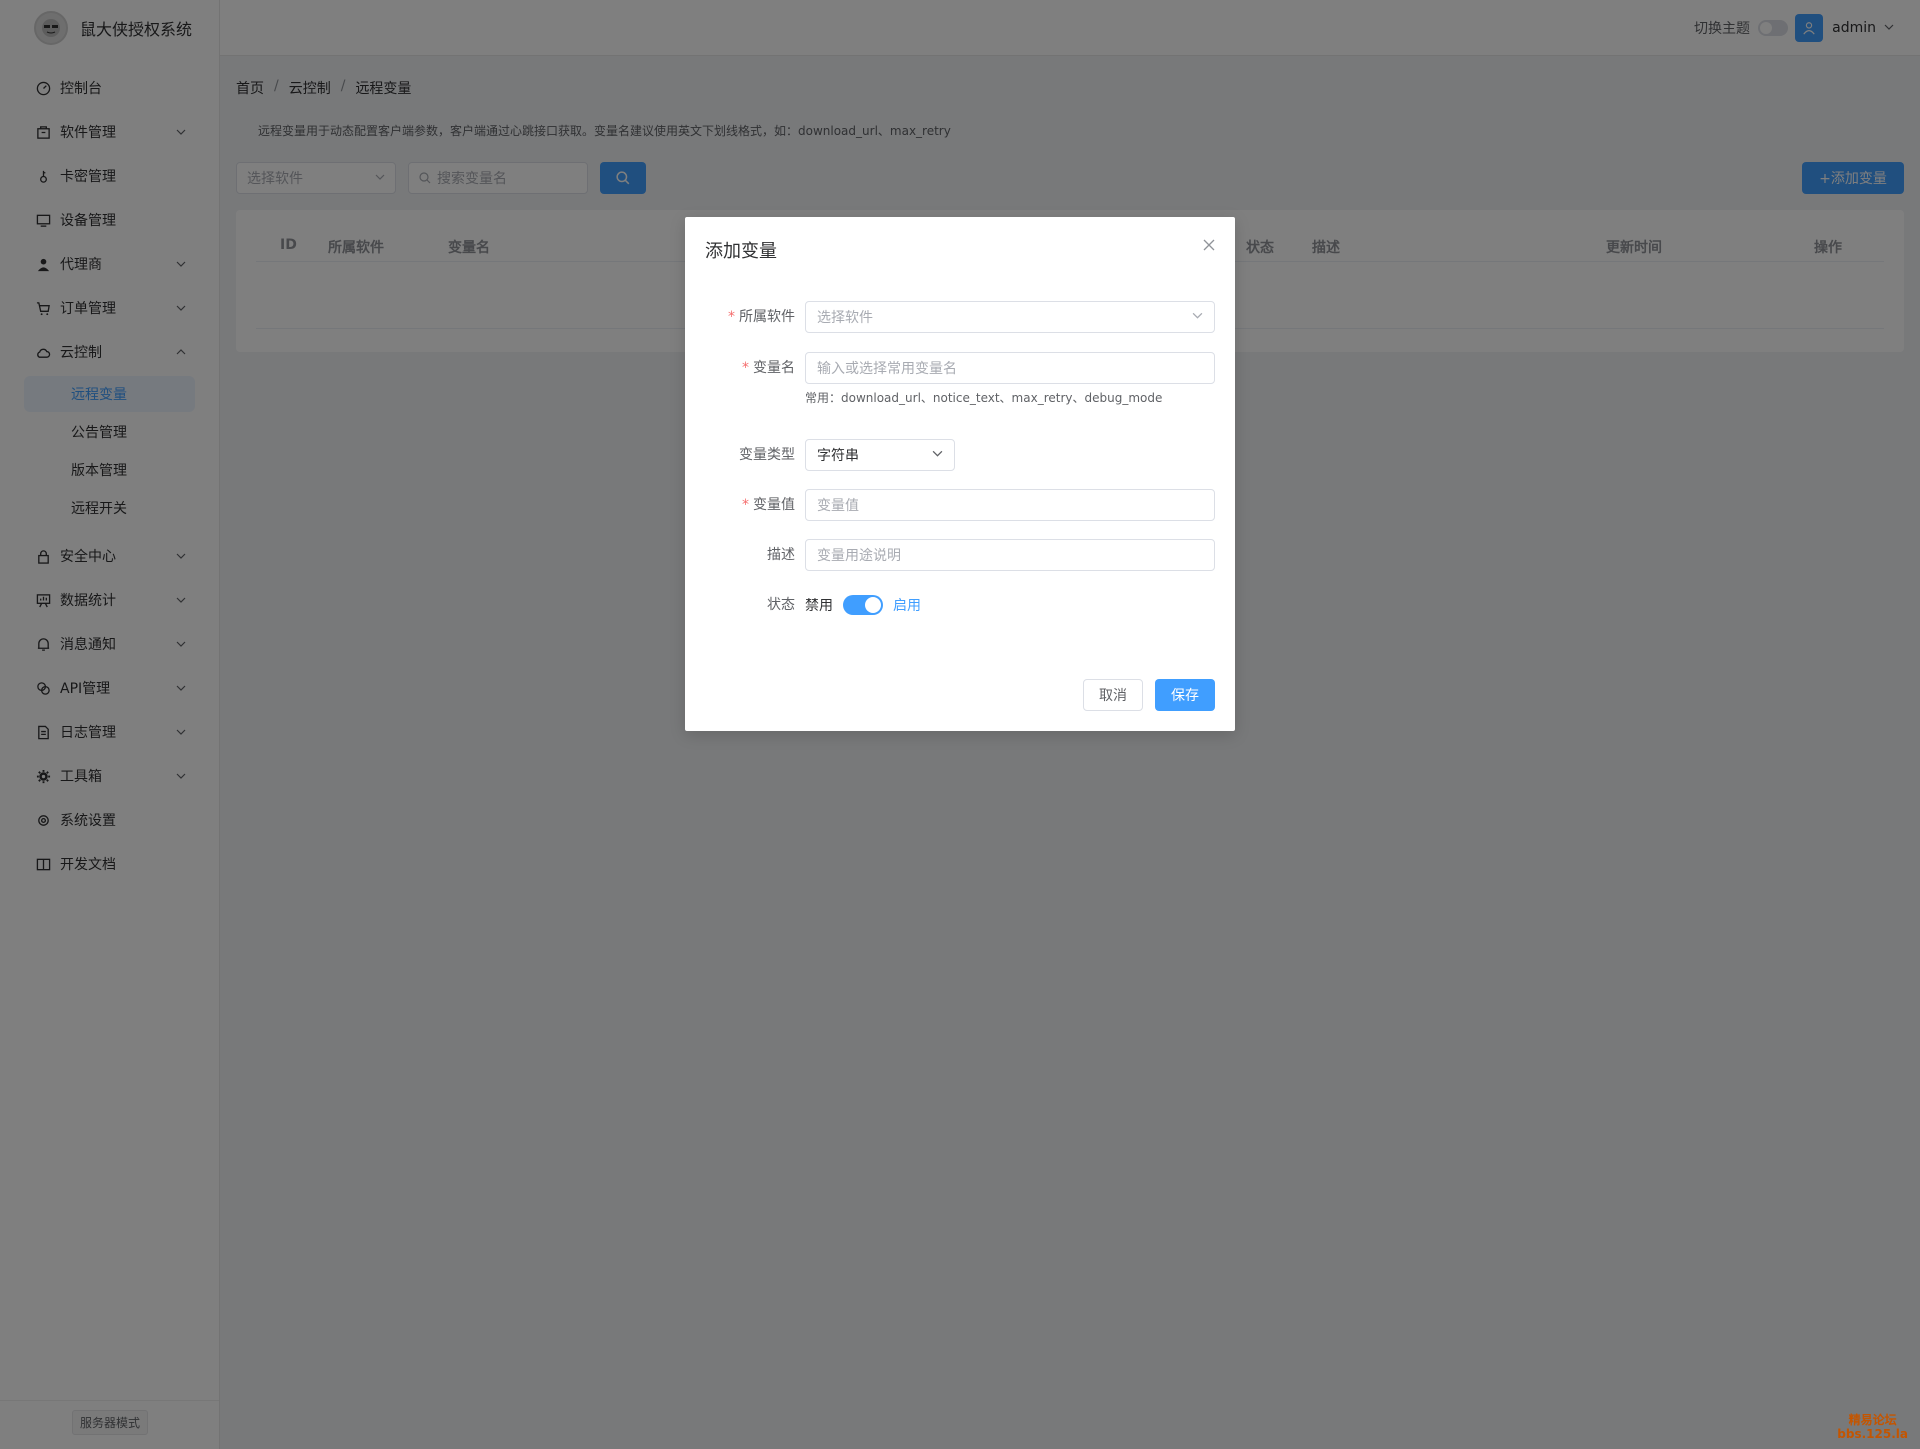 Image resolution: width=1920 pixels, height=1449 pixels. Describe the element at coordinates (887, 369) in the screenshot. I see `variable-name-placeholder: 输入或选择常用变量名` at that location.